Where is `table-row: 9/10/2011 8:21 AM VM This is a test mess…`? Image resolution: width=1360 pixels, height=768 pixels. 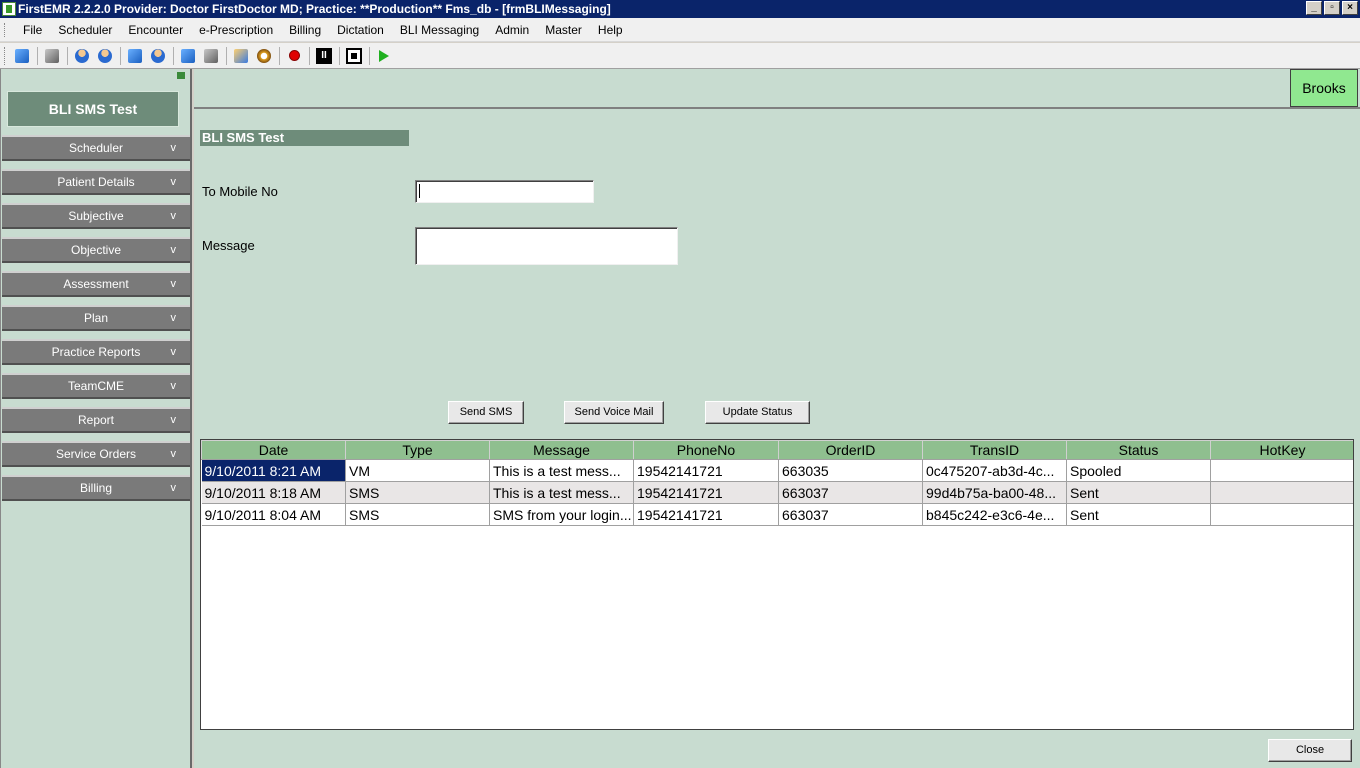
table-row: 9/10/2011 8:21 AM VM This is a test mess… is located at coordinates (777, 470).